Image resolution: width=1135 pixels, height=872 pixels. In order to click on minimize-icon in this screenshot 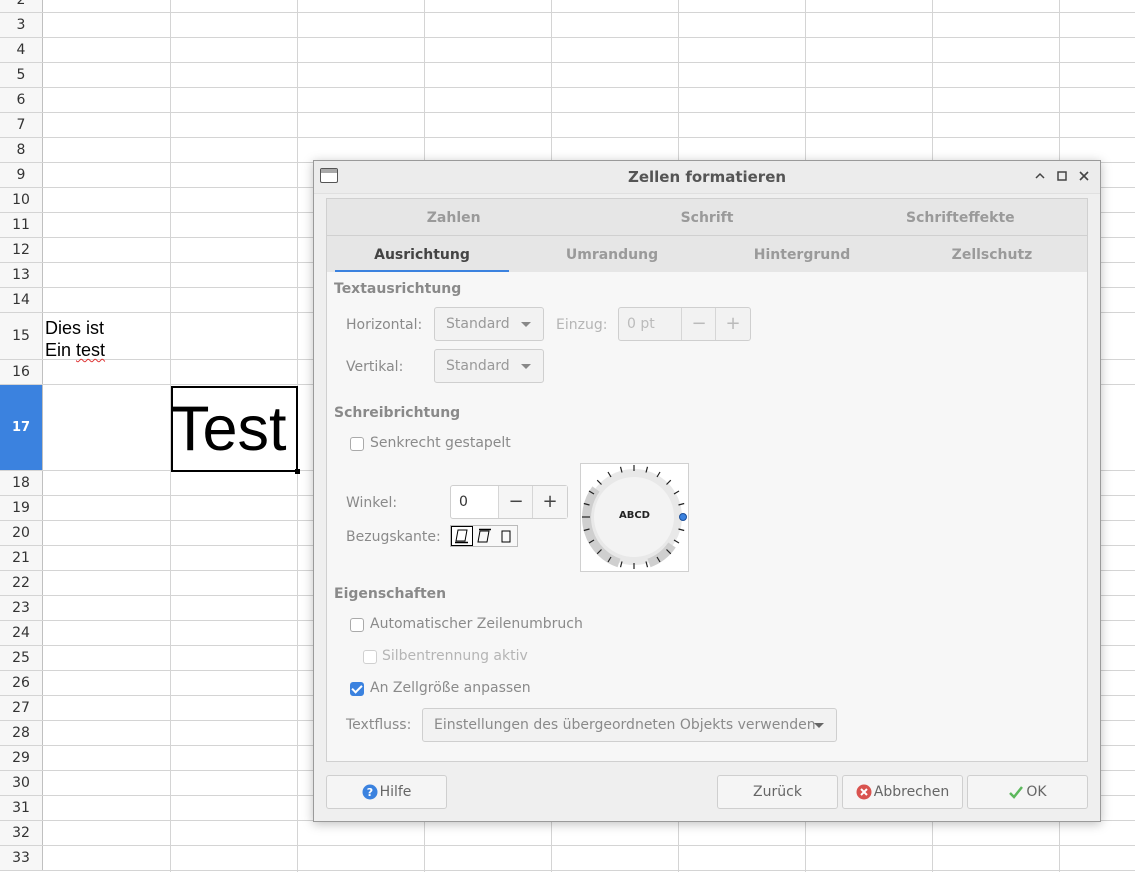, I will do `click(1040, 176)`.